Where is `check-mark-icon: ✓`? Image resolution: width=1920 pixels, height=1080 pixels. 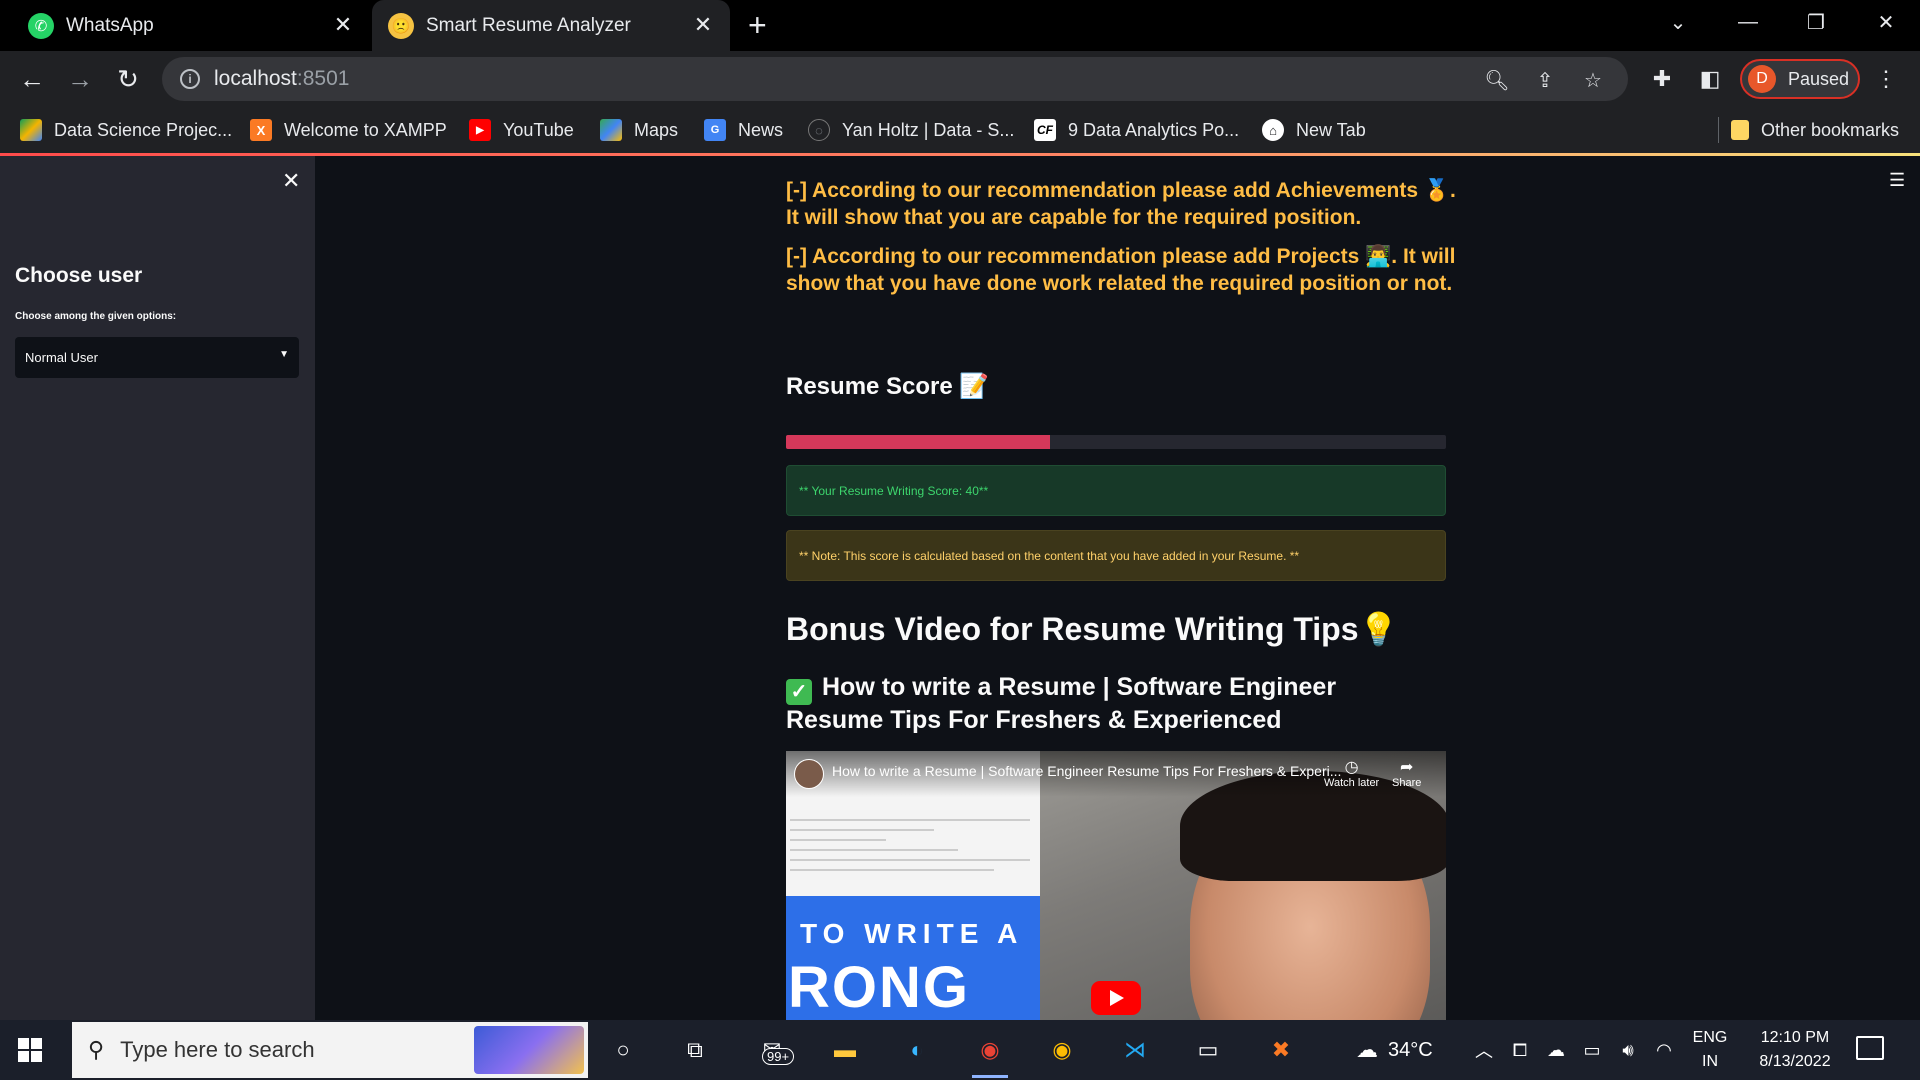
check-mark-icon: ✓ is located at coordinates (799, 692).